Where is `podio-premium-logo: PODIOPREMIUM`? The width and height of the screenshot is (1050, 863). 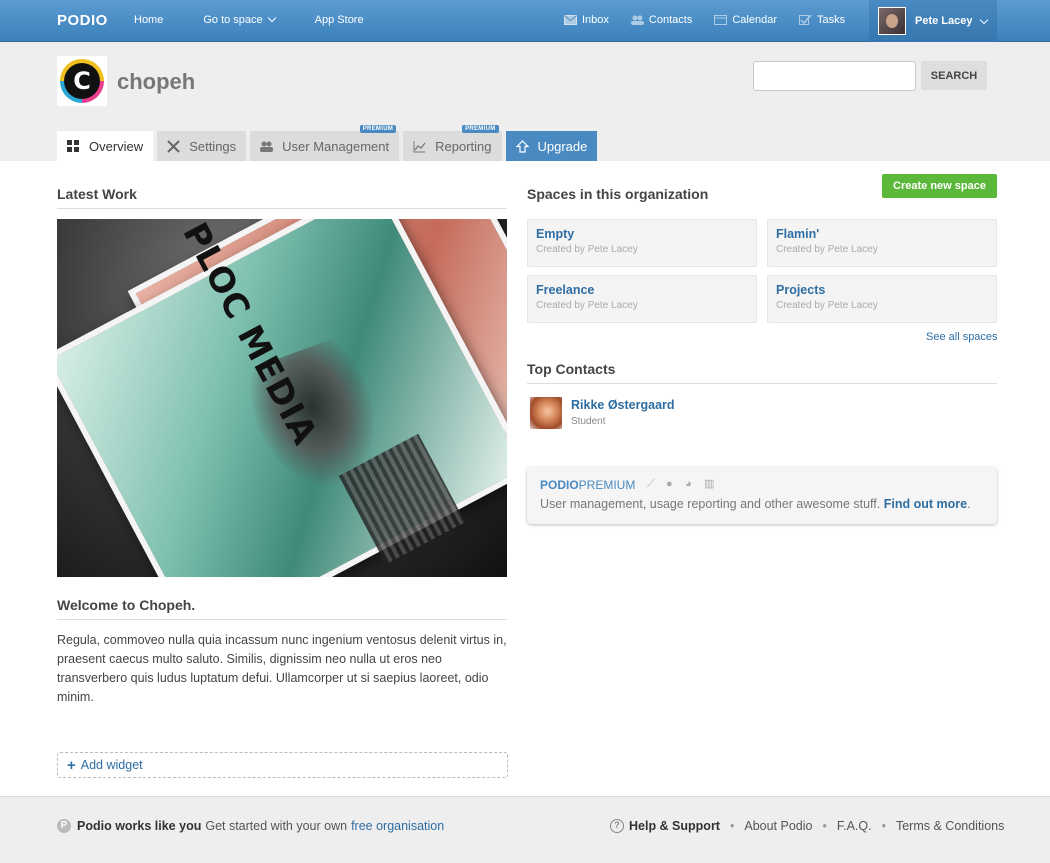
podio-premium-logo: PODIOPREMIUM is located at coordinates (588, 485).